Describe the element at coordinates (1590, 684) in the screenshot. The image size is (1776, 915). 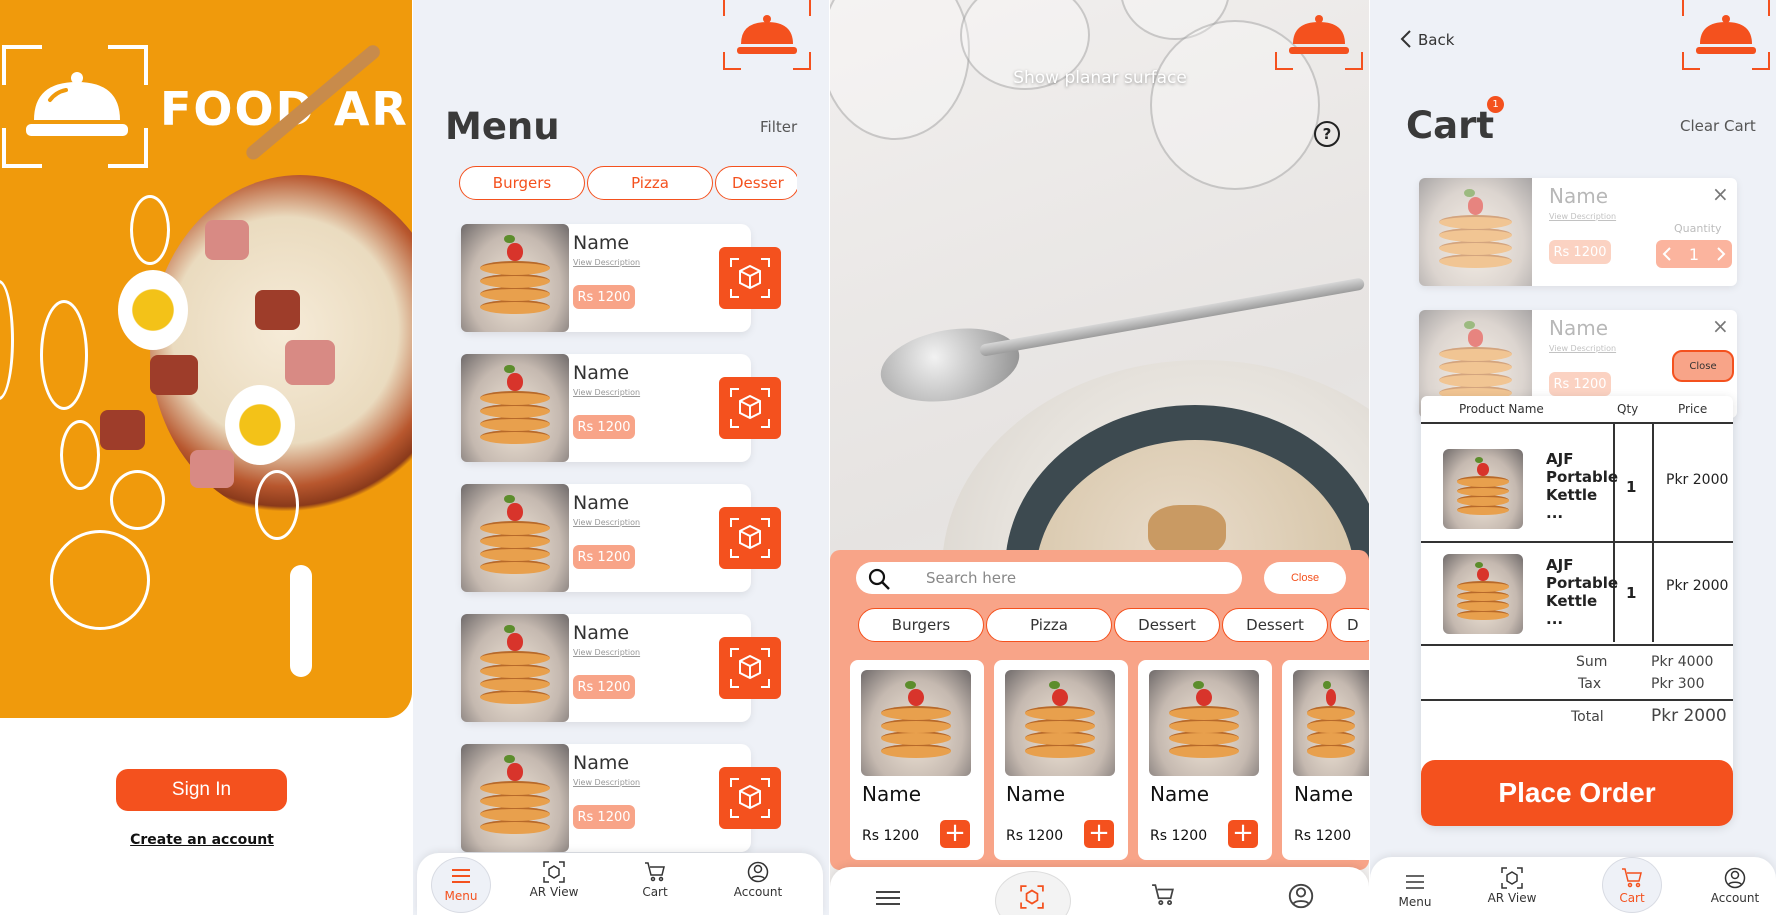
I see `tax-label: Tax` at that location.